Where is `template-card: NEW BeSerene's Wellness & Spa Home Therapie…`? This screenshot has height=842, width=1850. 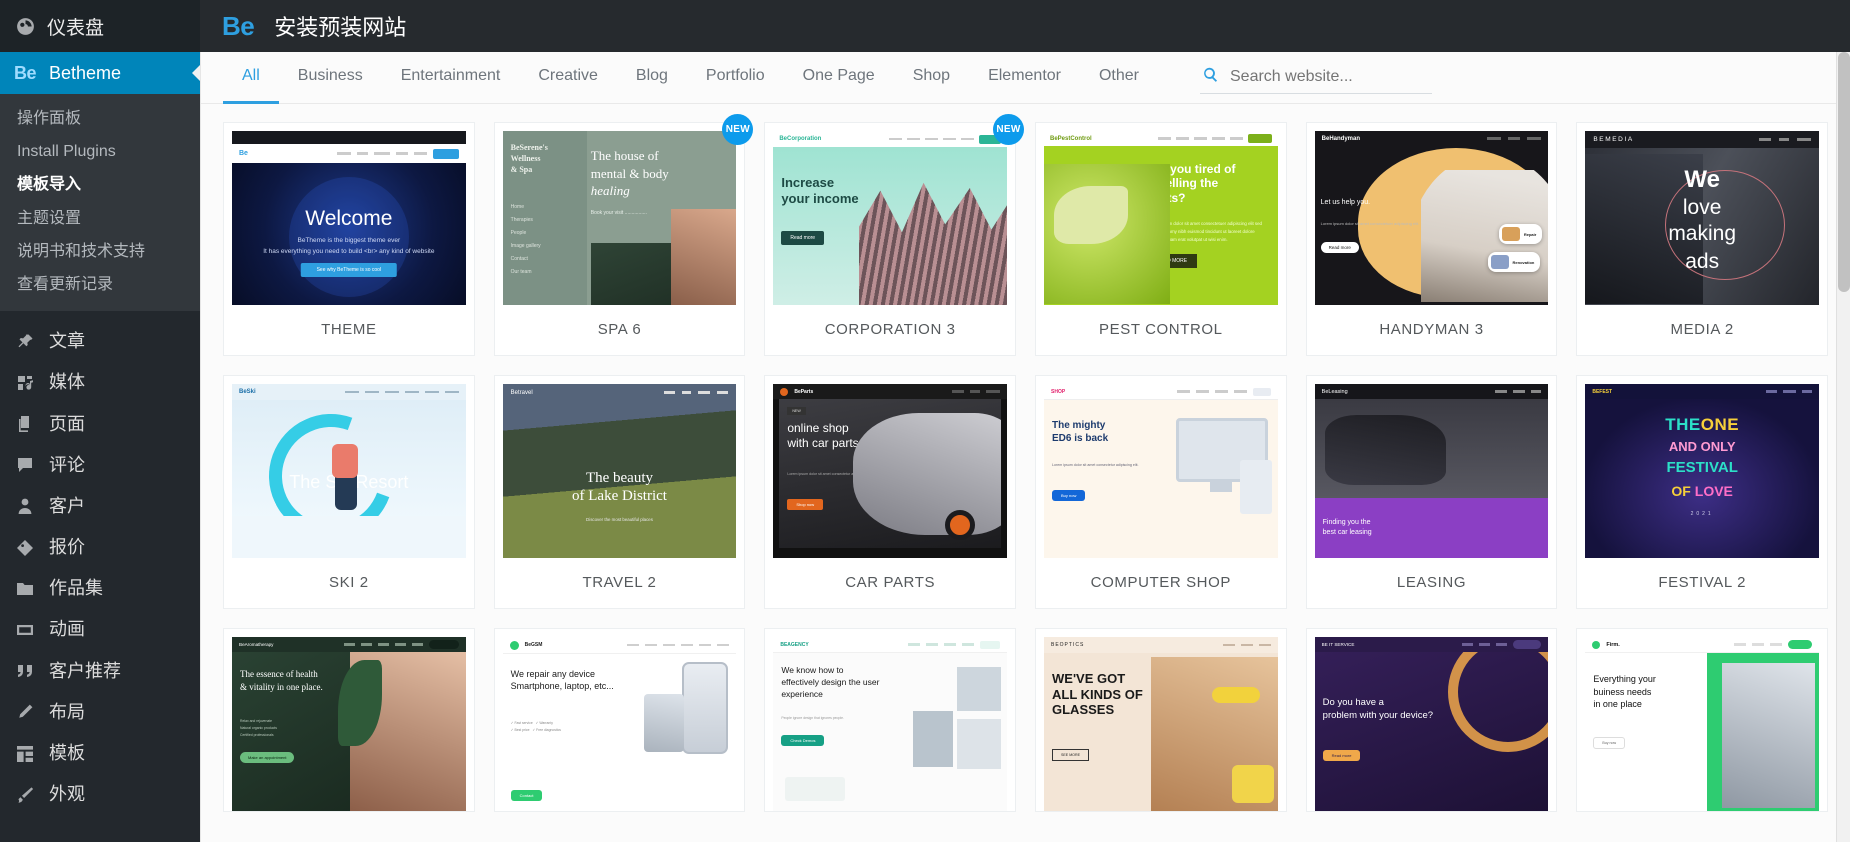
template-card: NEW BeSerene's Wellness & Spa Home Therapie… is located at coordinates (623, 235).